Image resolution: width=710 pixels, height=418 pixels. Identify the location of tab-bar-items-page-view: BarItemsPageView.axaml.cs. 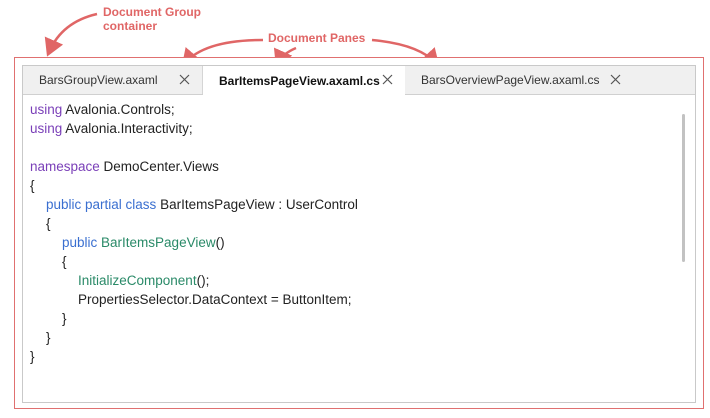
(304, 80).